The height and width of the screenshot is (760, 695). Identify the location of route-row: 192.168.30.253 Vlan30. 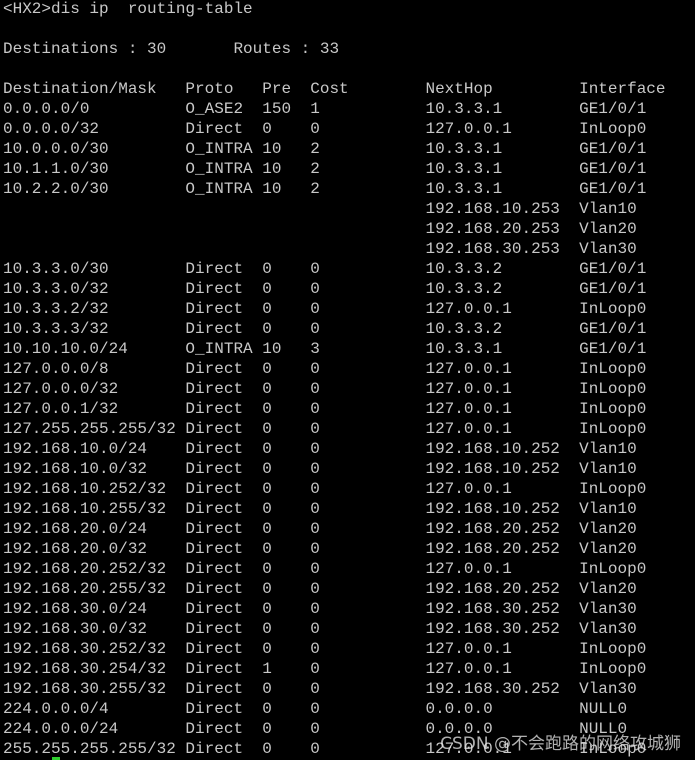
(320, 249).